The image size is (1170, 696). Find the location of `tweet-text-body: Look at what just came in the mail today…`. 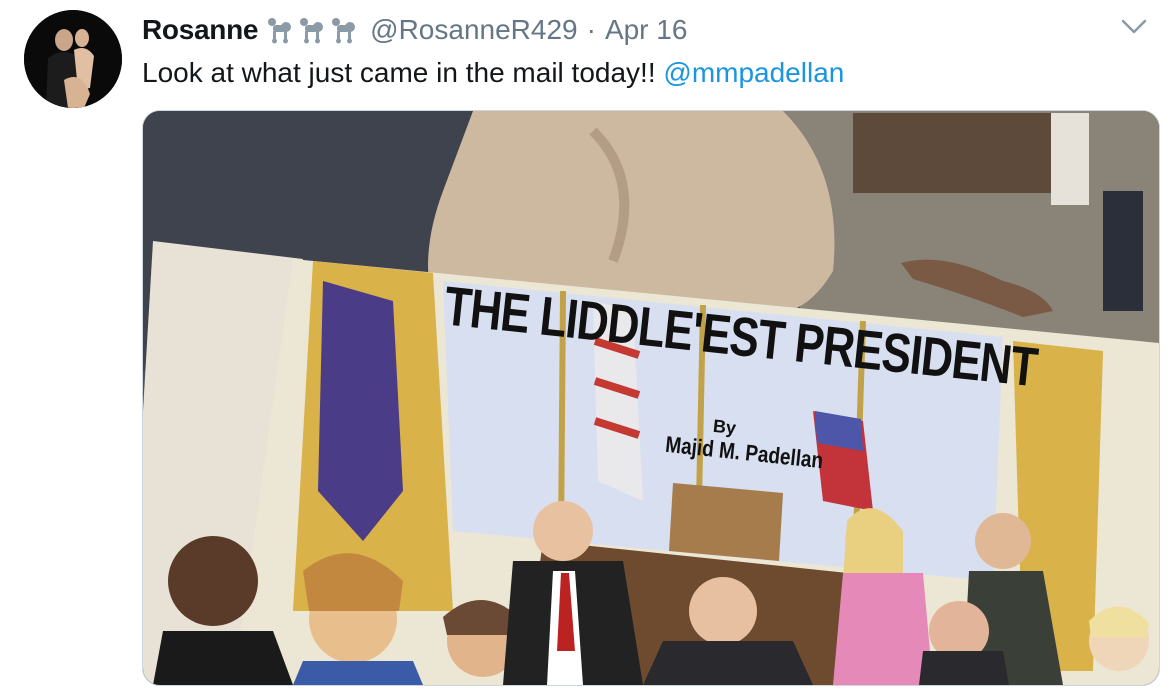

tweet-text-body: Look at what just came in the mail today… is located at coordinates (403, 72).